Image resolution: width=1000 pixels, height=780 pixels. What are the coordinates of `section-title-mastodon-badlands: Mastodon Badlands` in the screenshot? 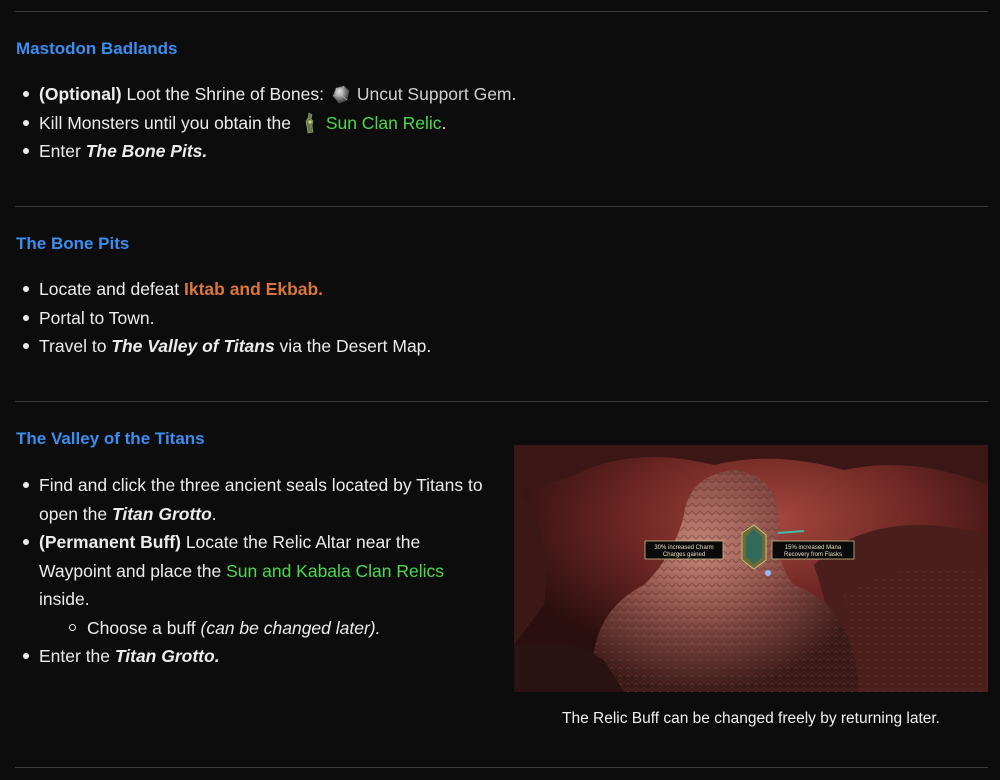 It's located at (97, 48).